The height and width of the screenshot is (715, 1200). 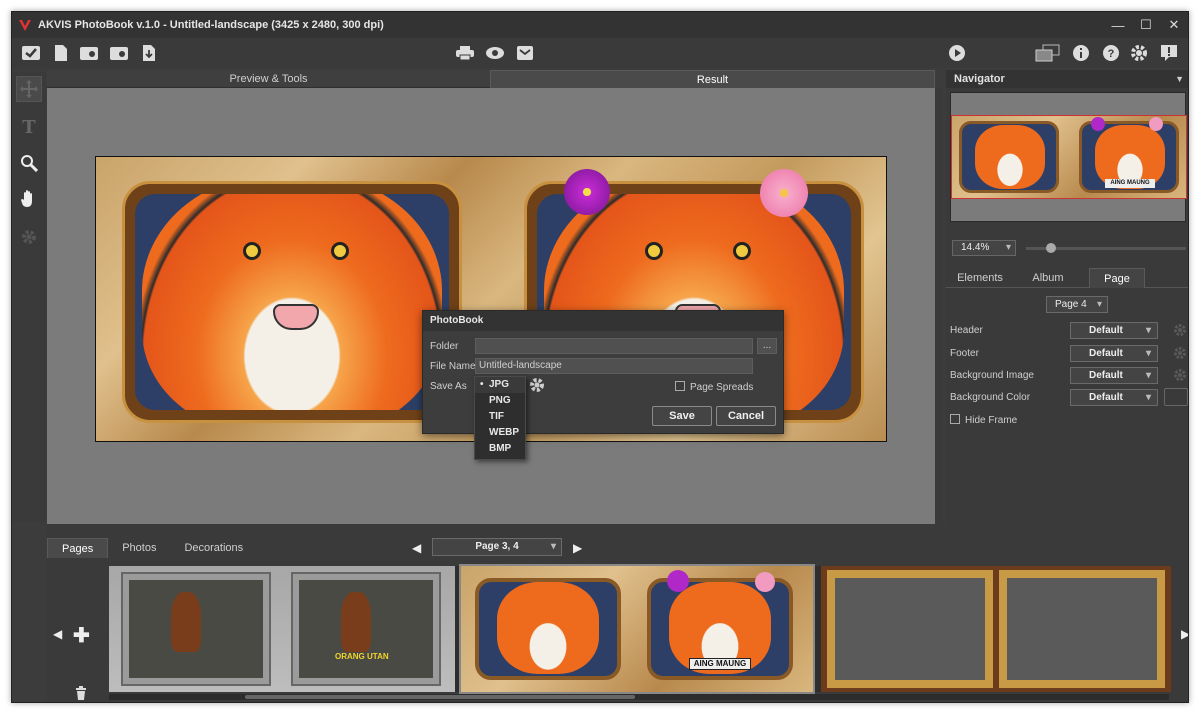 I want to click on hand-tool-icon, so click(x=29, y=199).